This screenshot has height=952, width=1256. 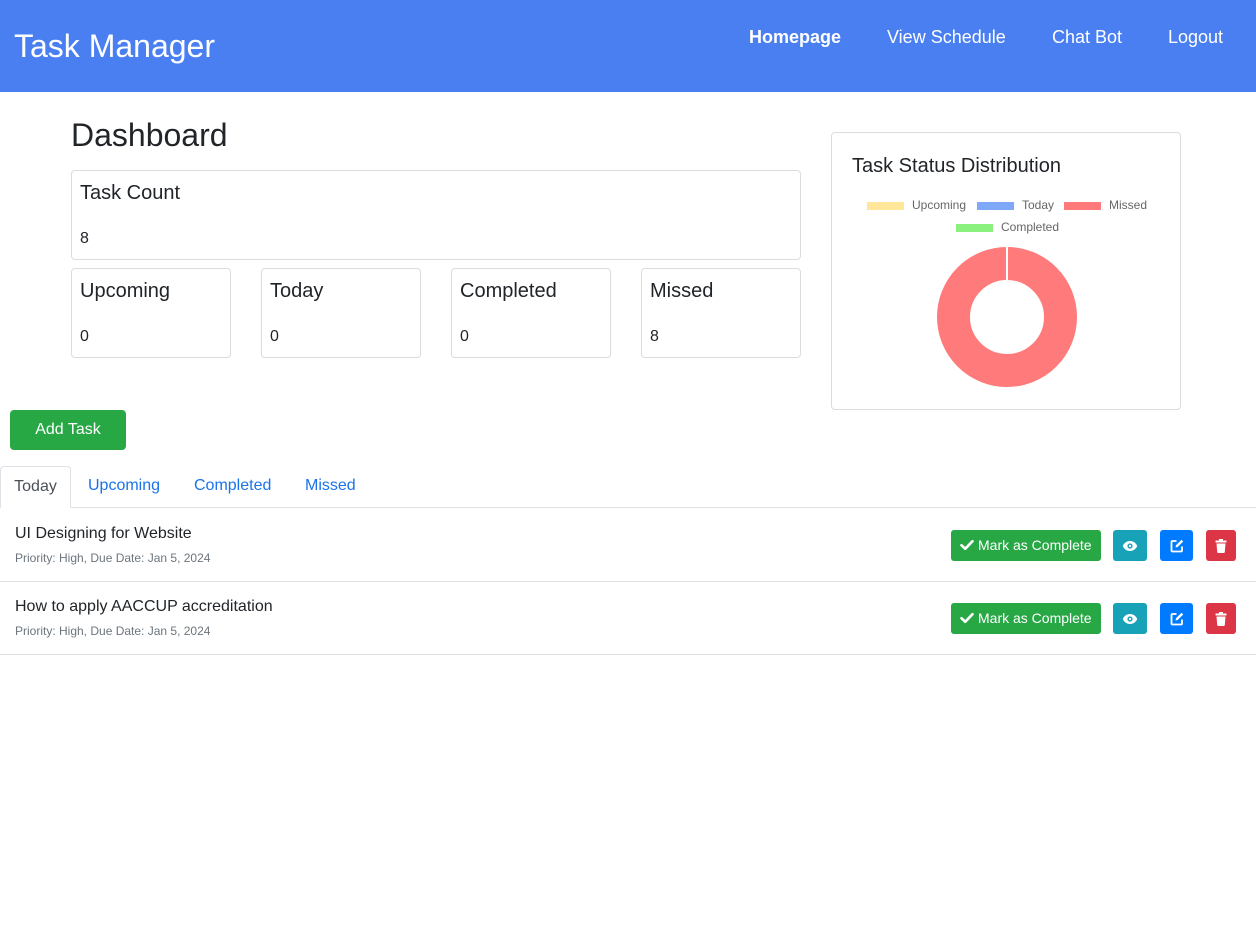 What do you see at coordinates (35, 487) in the screenshot?
I see `tab-today: Today` at bounding box center [35, 487].